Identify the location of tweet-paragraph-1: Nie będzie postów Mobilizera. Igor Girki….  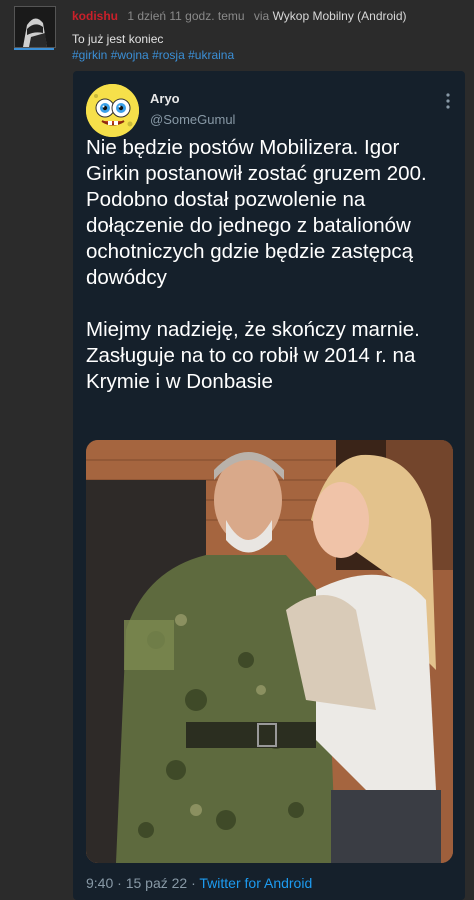
(256, 212).